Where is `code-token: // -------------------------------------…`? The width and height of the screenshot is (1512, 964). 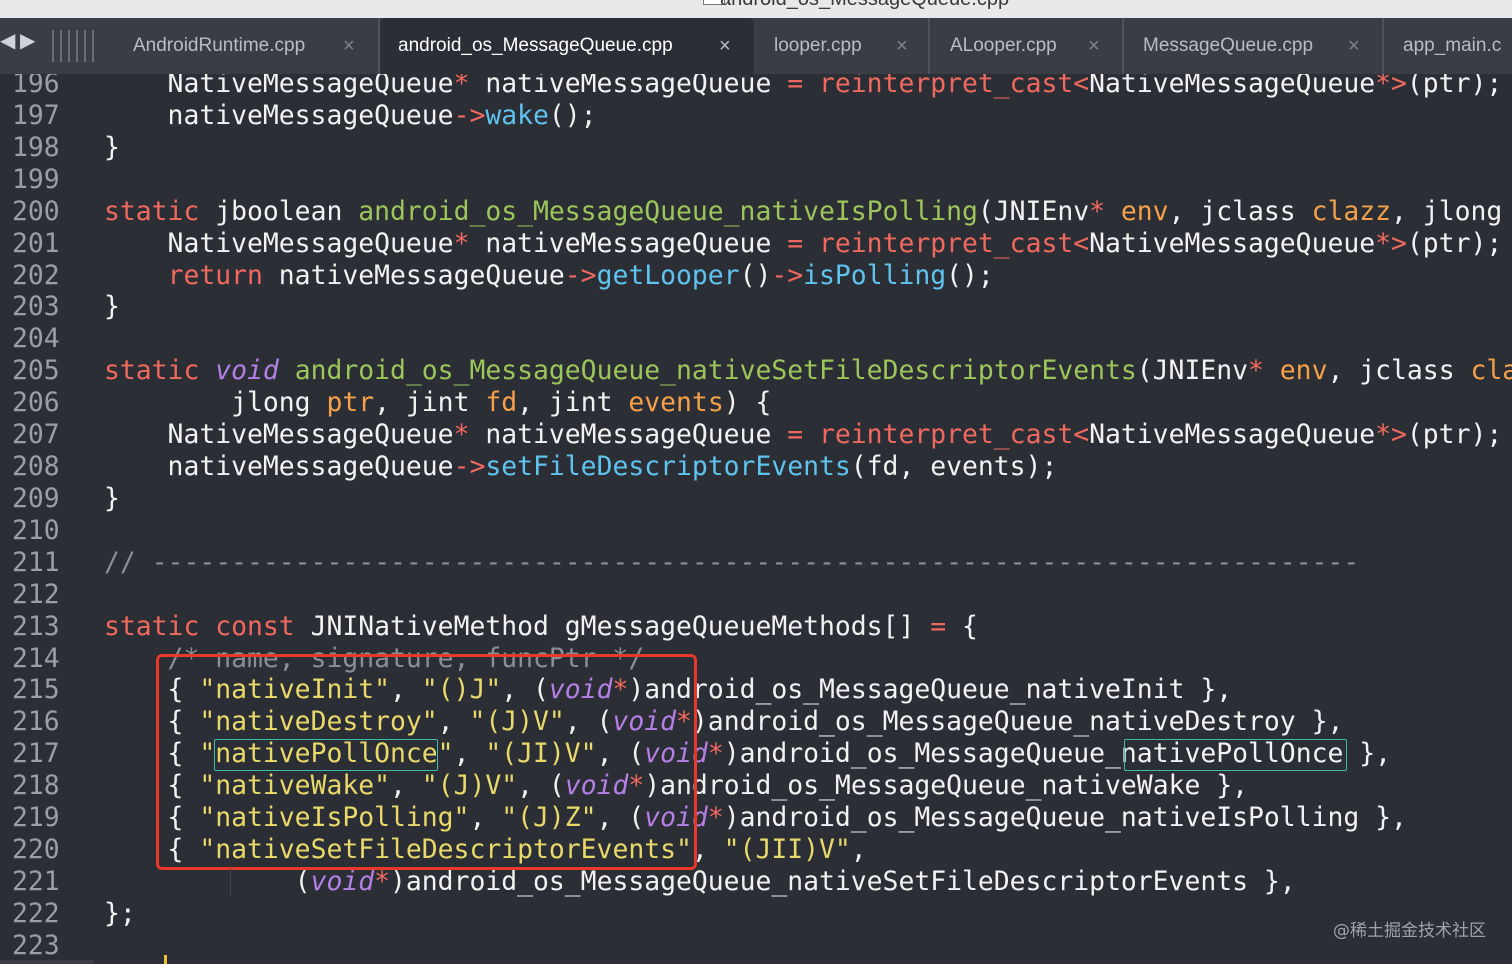 code-token: // -------------------------------------… is located at coordinates (732, 562).